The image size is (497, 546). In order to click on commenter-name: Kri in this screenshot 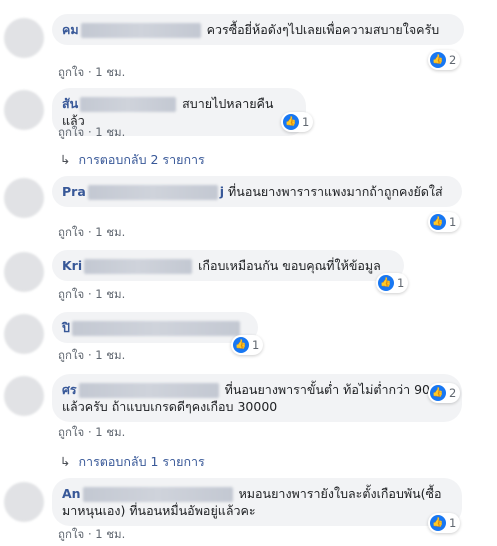, I will do `click(72, 265)`.